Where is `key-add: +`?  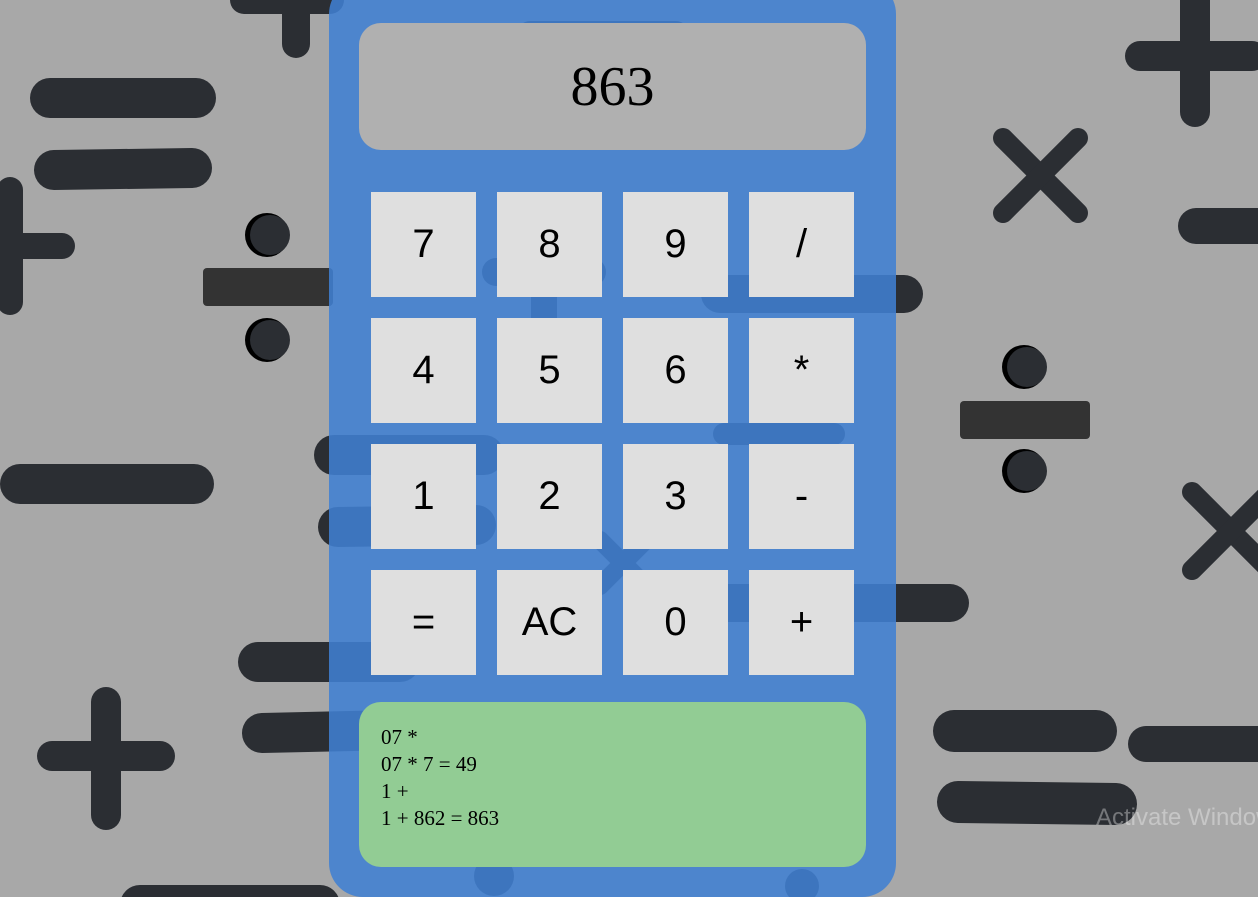
key-add: + is located at coordinates (801, 622).